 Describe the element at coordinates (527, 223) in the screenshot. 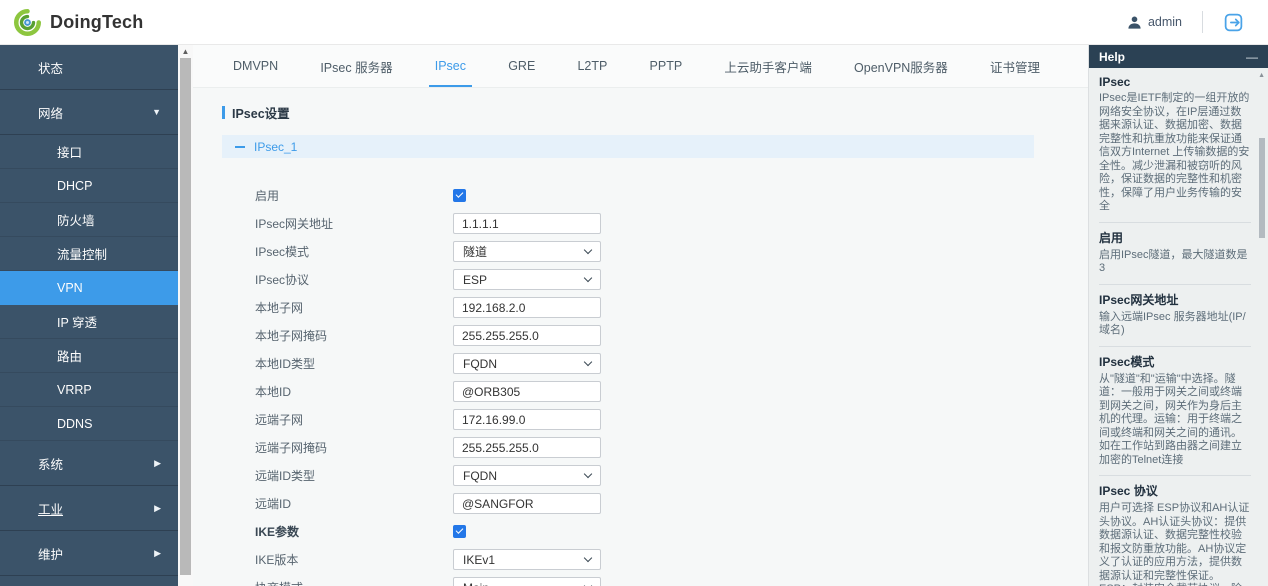

I see `ipsec-gateway-address-input` at that location.